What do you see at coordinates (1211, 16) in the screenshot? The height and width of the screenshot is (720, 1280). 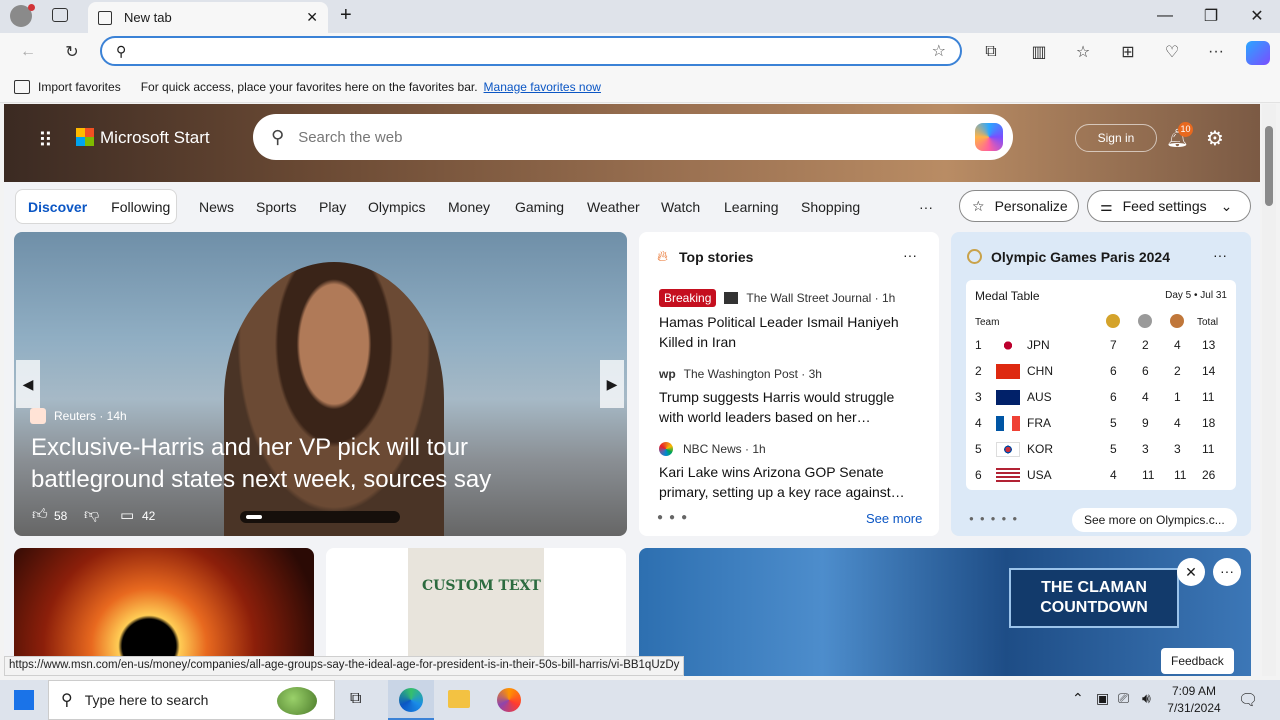 I see `restore-button: ❐` at bounding box center [1211, 16].